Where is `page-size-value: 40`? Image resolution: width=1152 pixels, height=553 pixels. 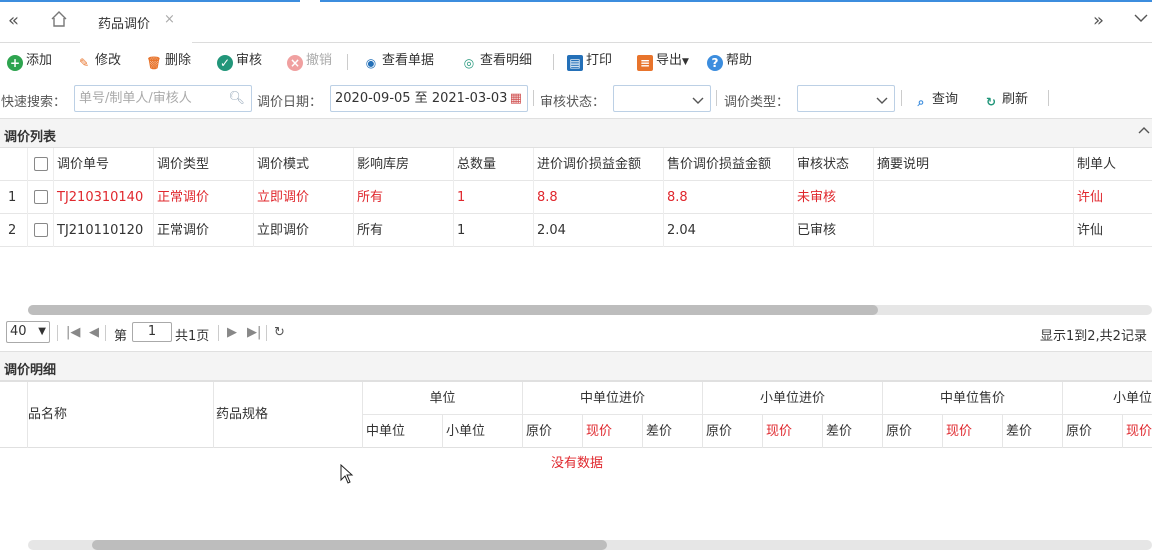 page-size-value: 40 is located at coordinates (18, 331).